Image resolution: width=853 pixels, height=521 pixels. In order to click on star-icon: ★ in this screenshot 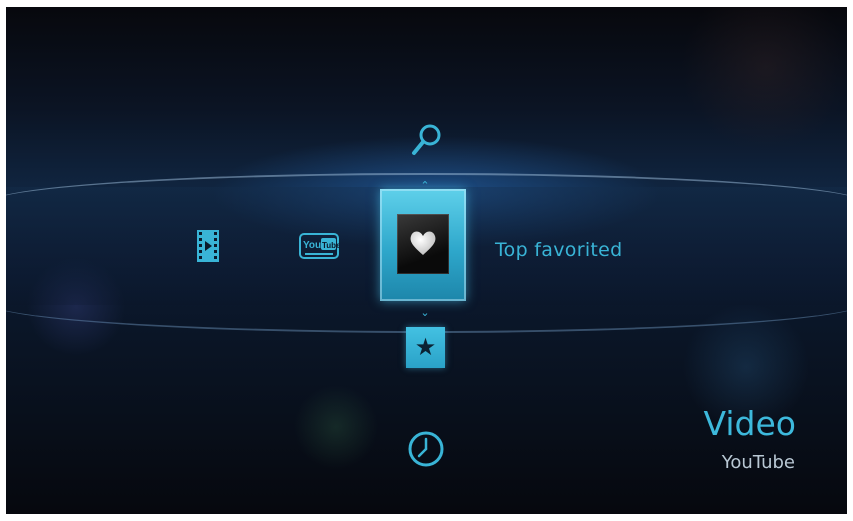, I will do `click(425, 347)`.